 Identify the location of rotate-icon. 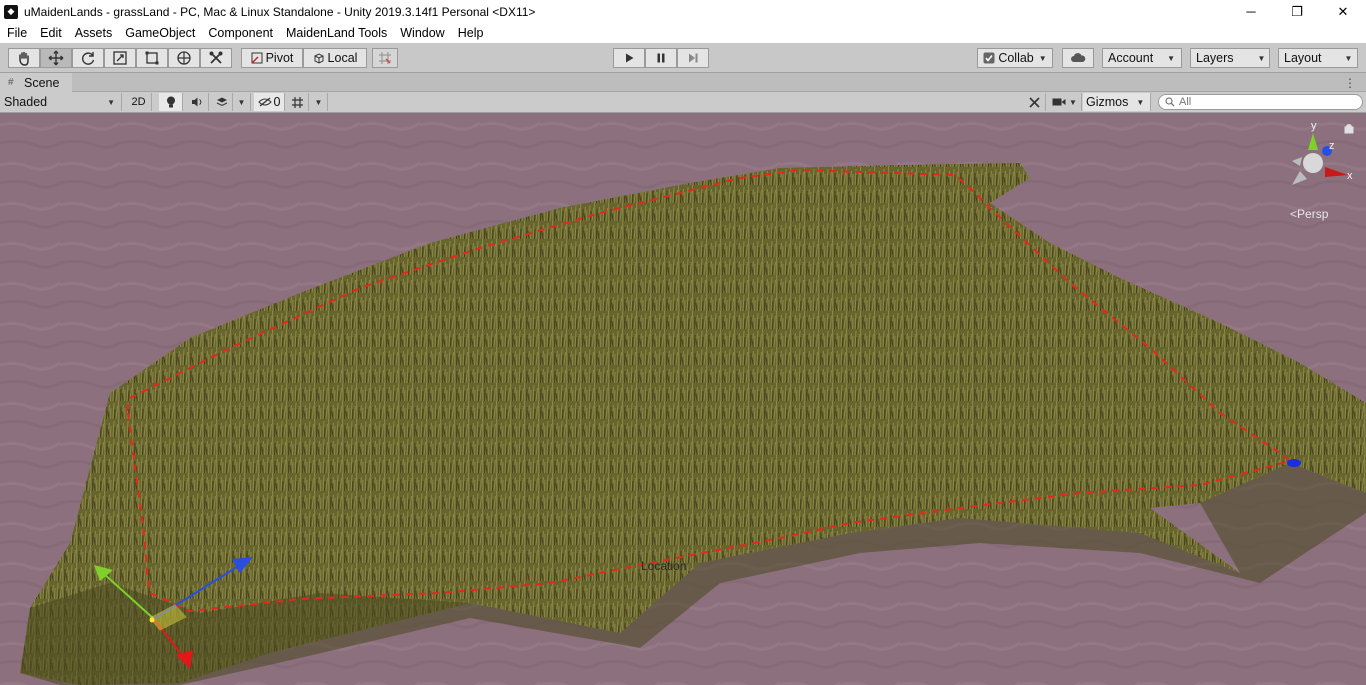
(88, 58).